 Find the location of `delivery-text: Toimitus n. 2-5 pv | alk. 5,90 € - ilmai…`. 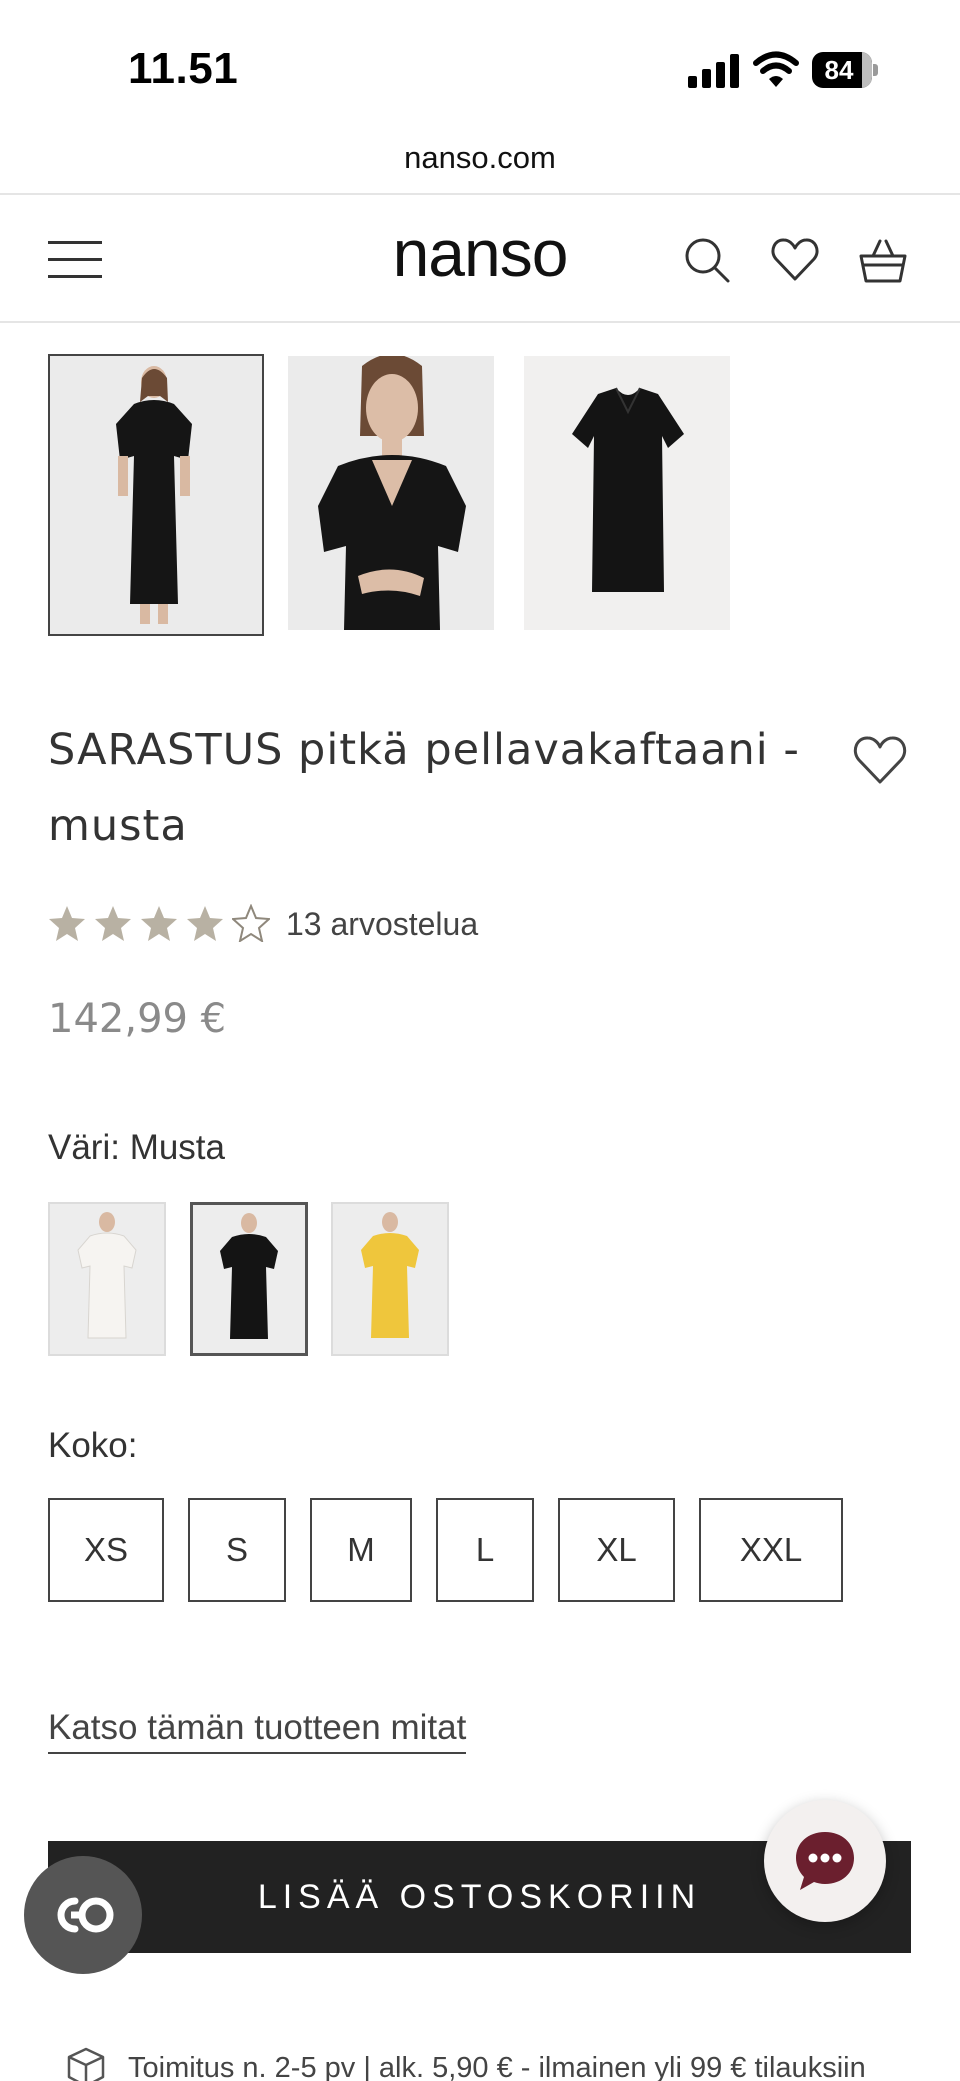

delivery-text: Toimitus n. 2-5 pv | alk. 5,90 € - ilmai… is located at coordinates (497, 2066).